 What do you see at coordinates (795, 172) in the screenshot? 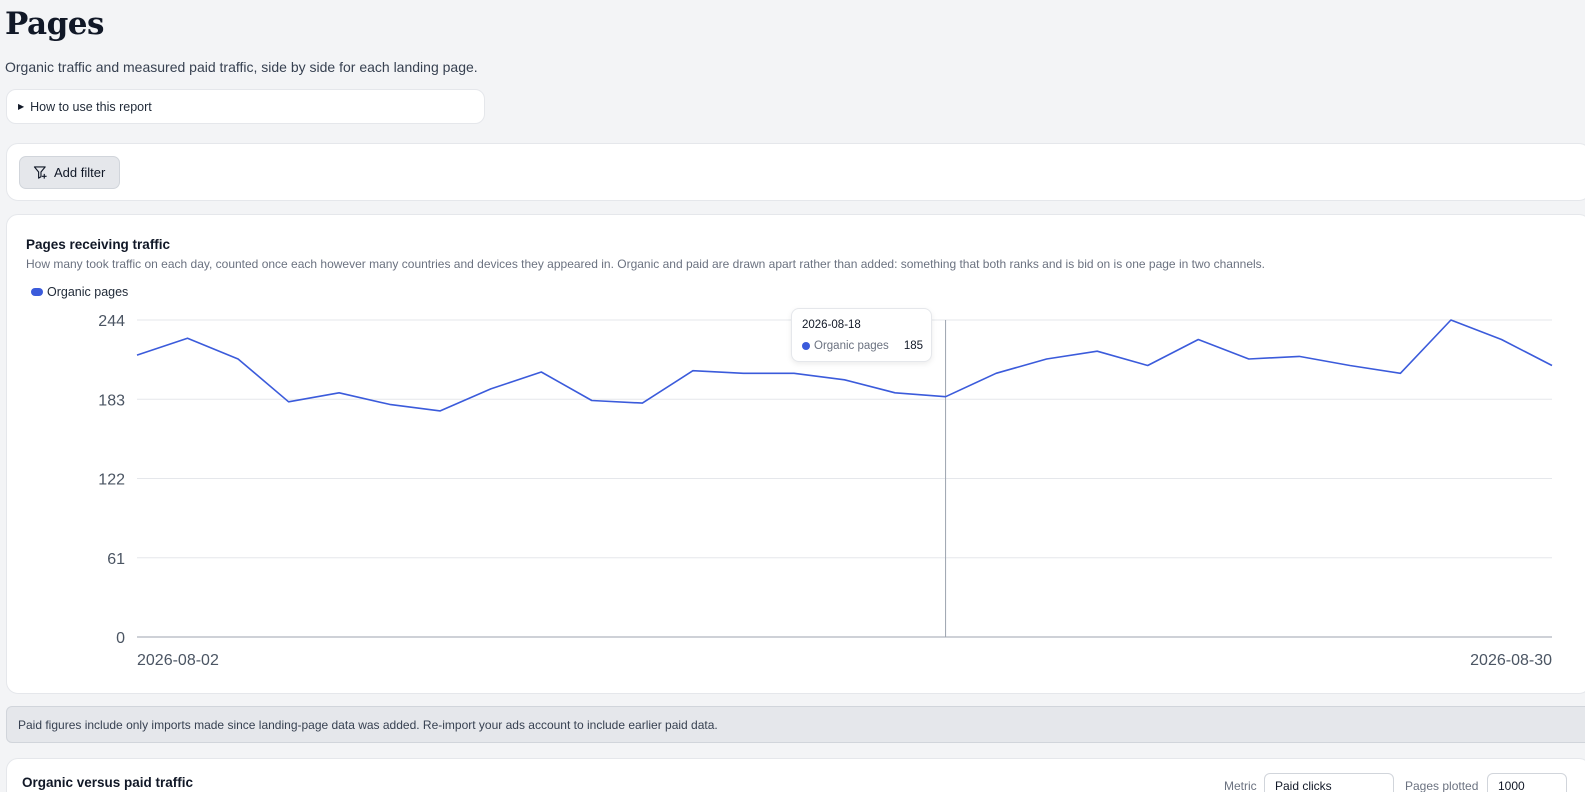
I see `filter-bar: Add filter` at bounding box center [795, 172].